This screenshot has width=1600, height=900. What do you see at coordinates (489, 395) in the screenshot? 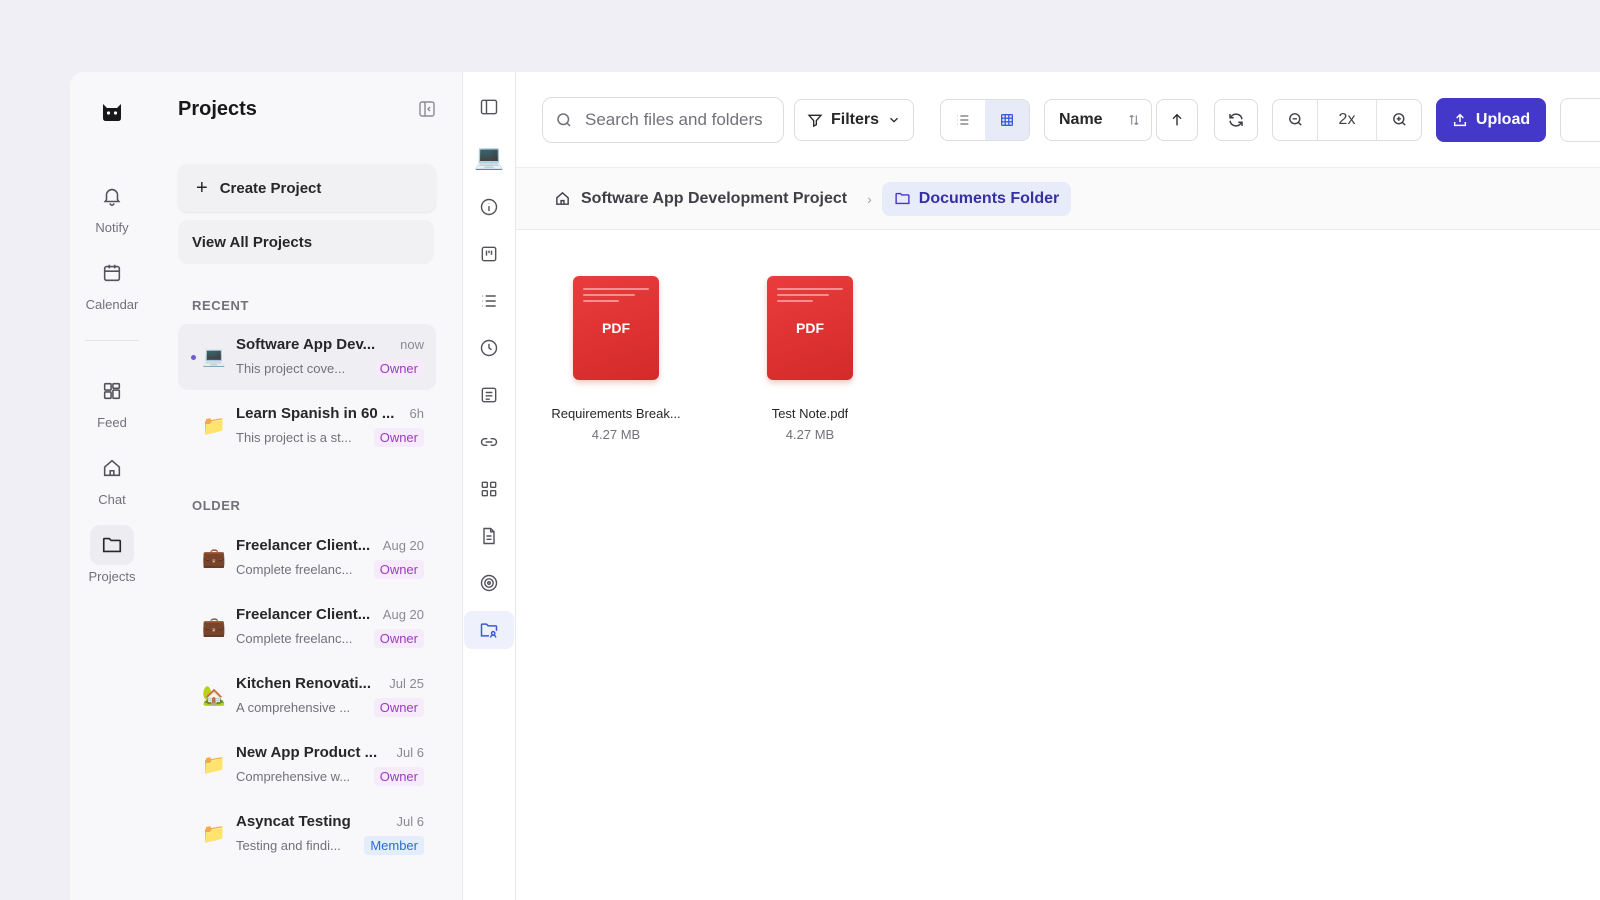
I see `tool-notes` at bounding box center [489, 395].